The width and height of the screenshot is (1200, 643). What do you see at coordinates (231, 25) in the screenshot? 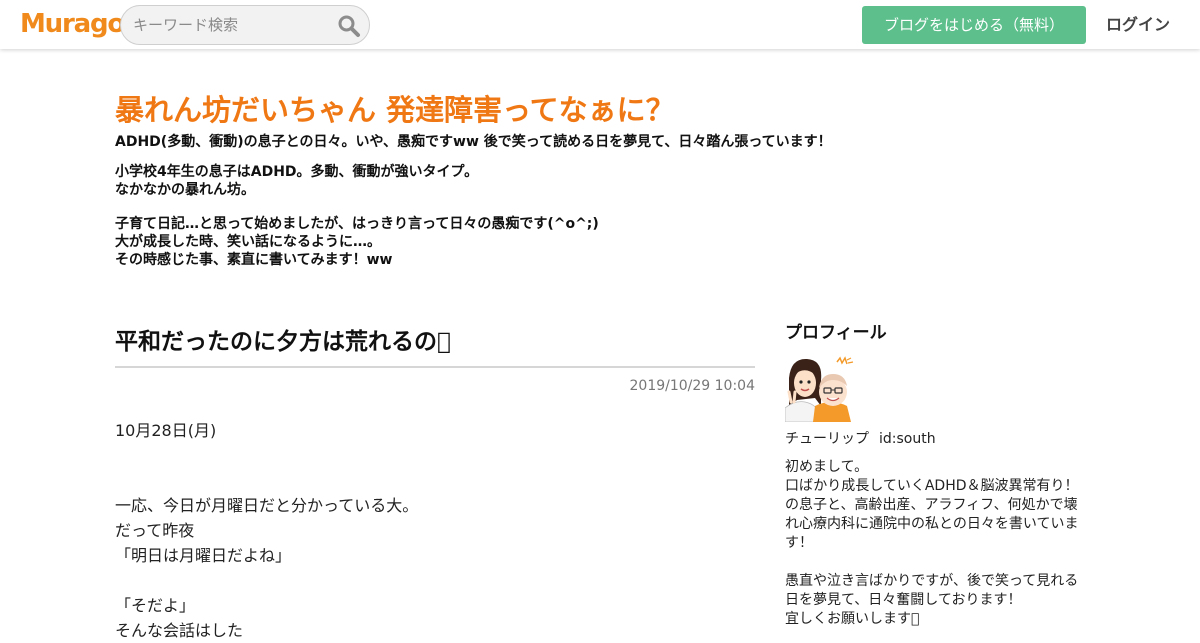
I see `search-input` at bounding box center [231, 25].